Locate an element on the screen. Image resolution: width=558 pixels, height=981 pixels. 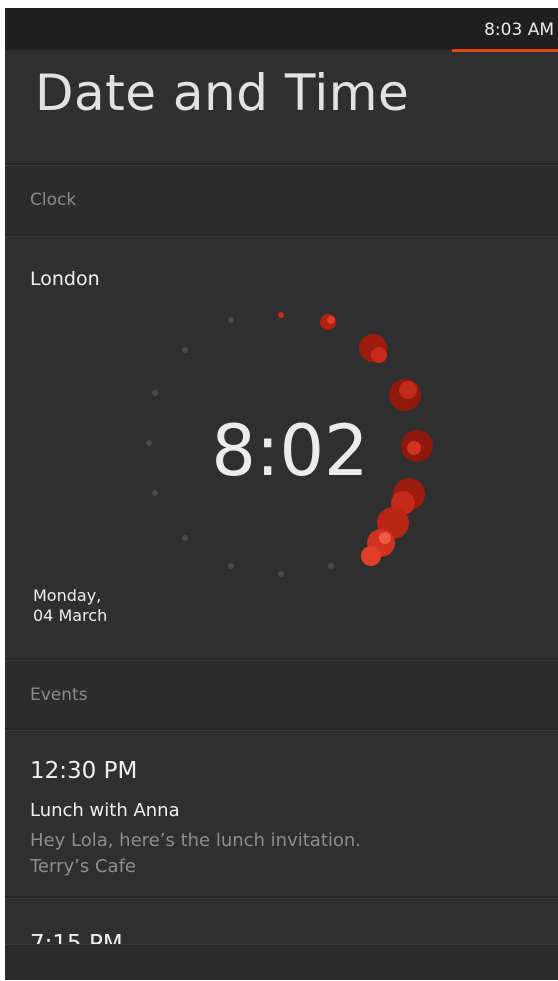
event-location: Terry’s Cafe is located at coordinates (83, 866).